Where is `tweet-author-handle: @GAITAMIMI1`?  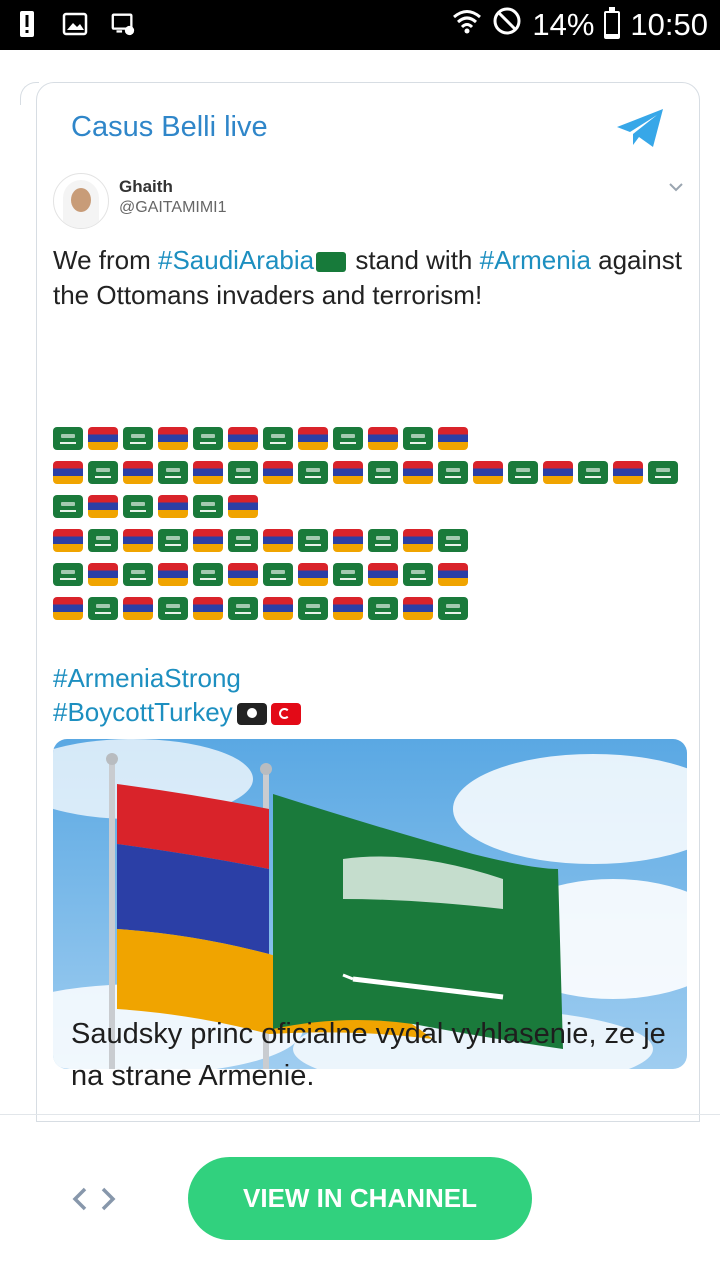
tweet-author-handle: @GAITAMIMI1 is located at coordinates (173, 207).